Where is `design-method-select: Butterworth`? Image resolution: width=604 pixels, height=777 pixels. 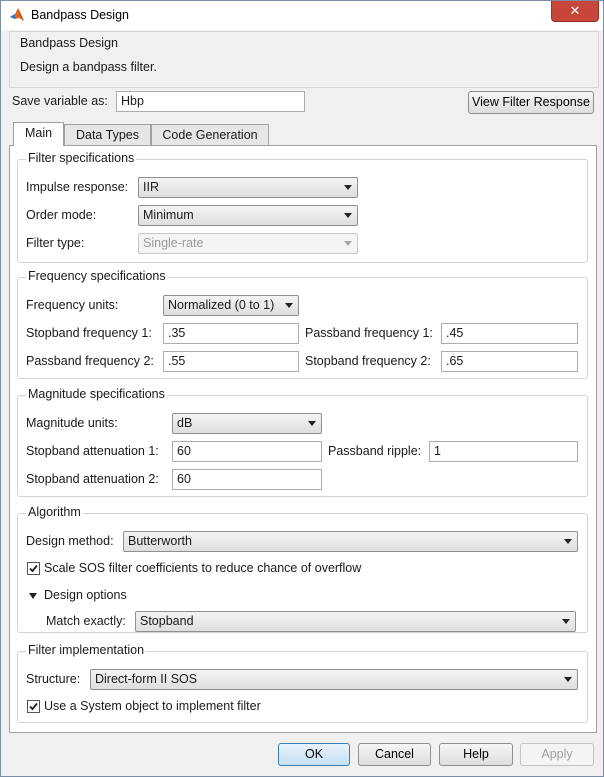 design-method-select: Butterworth is located at coordinates (350, 541).